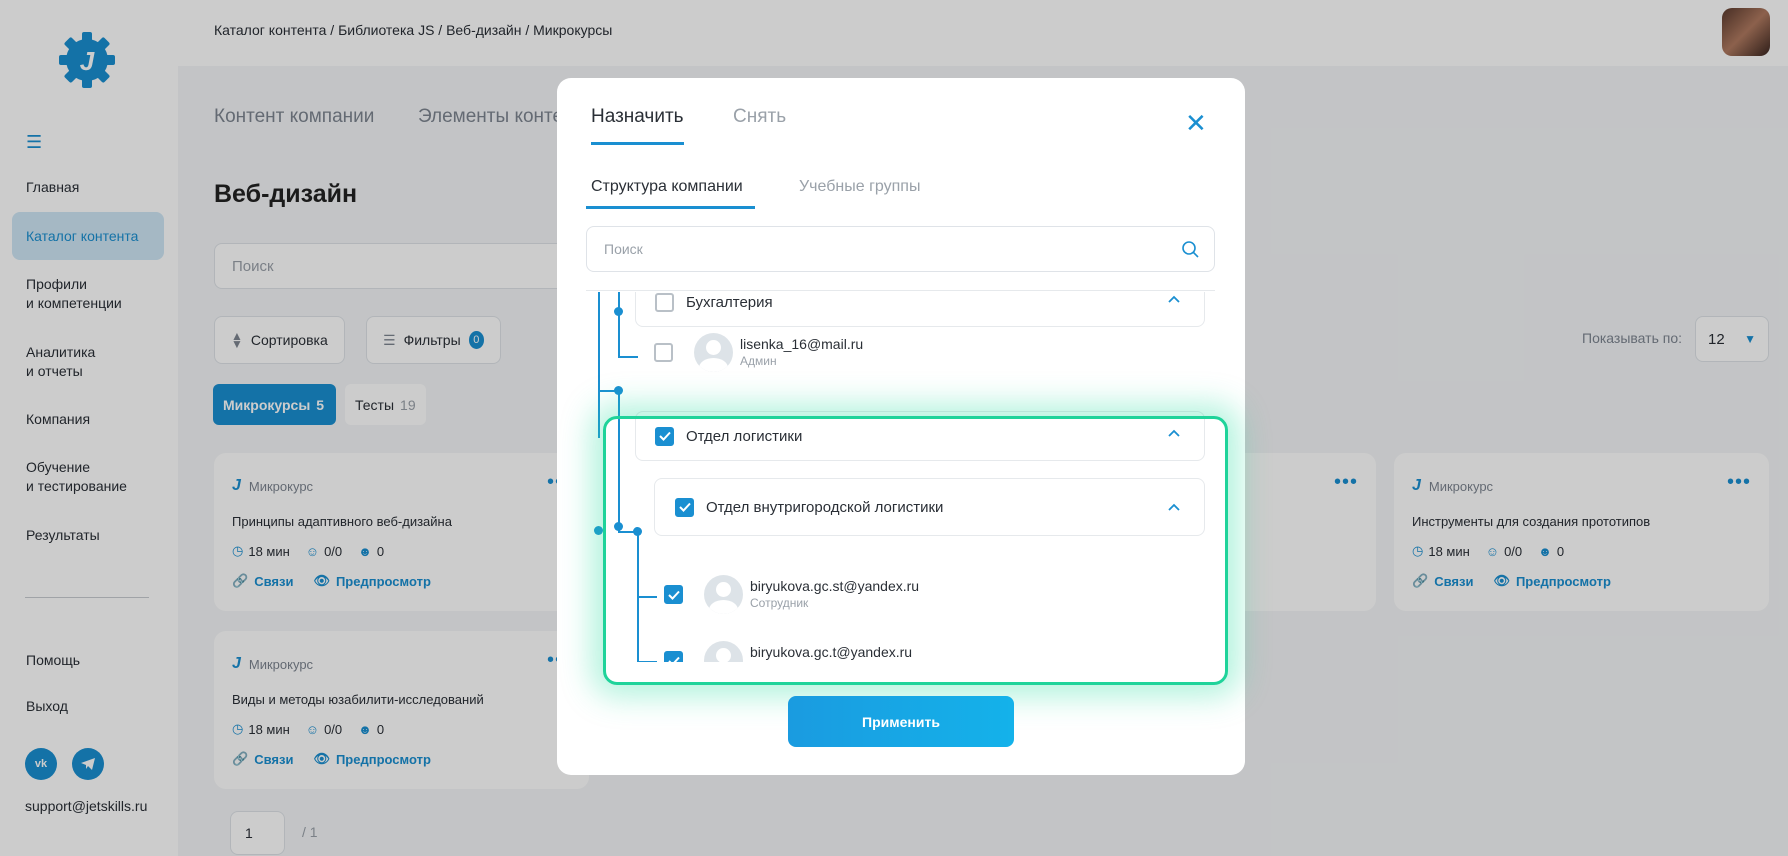  Describe the element at coordinates (920, 436) in the screenshot. I see `tree-node-logistics: Отдел логистики` at that location.